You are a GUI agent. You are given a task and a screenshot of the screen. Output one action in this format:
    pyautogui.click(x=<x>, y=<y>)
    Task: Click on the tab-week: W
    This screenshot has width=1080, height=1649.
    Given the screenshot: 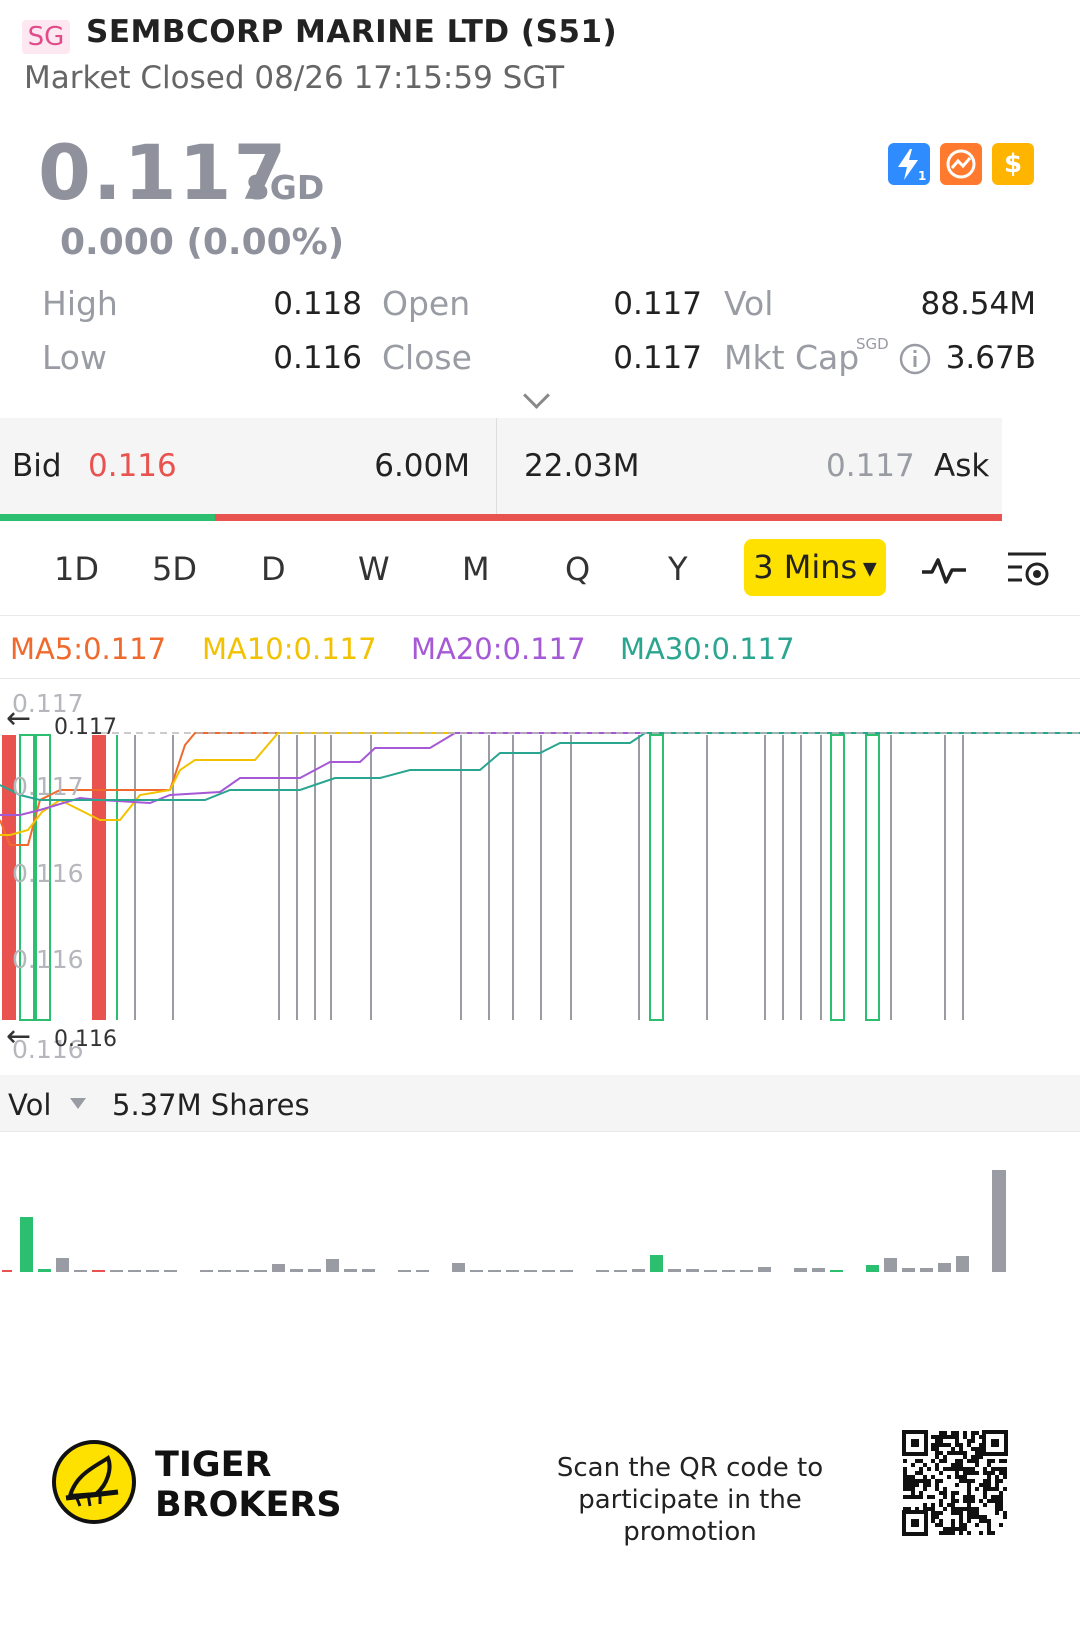 What is the action you would take?
    pyautogui.click(x=374, y=569)
    